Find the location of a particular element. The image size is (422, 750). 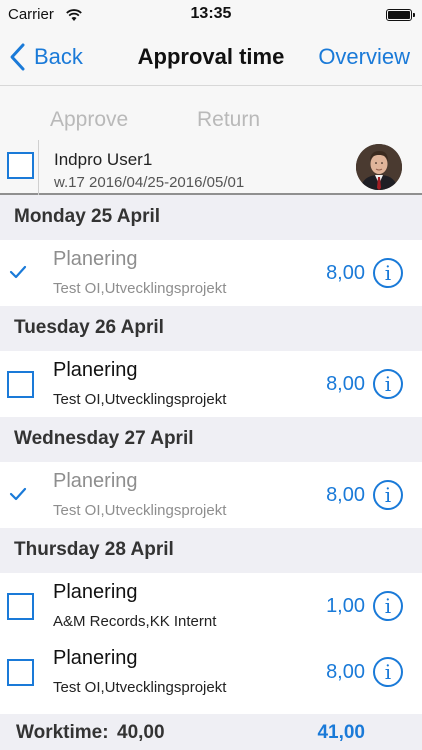

action-bar: Approve Return is located at coordinates (211, 113).